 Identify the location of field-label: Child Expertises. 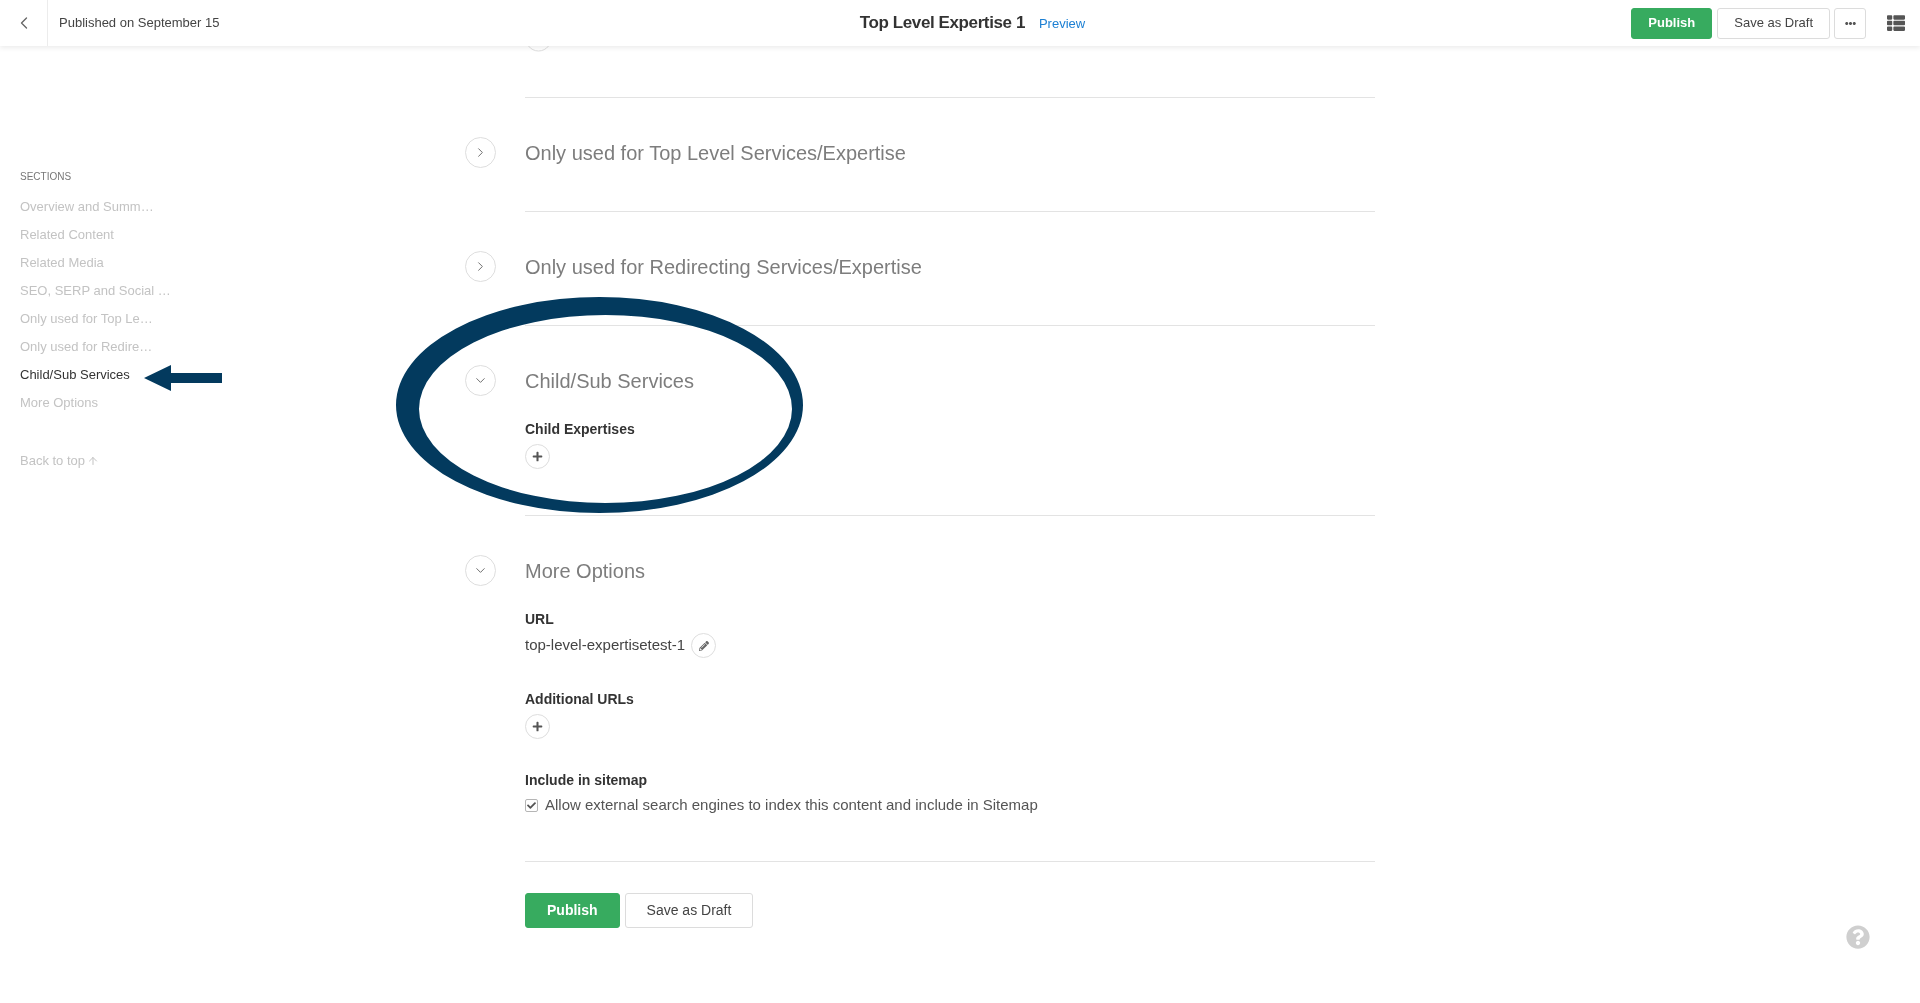
(580, 429).